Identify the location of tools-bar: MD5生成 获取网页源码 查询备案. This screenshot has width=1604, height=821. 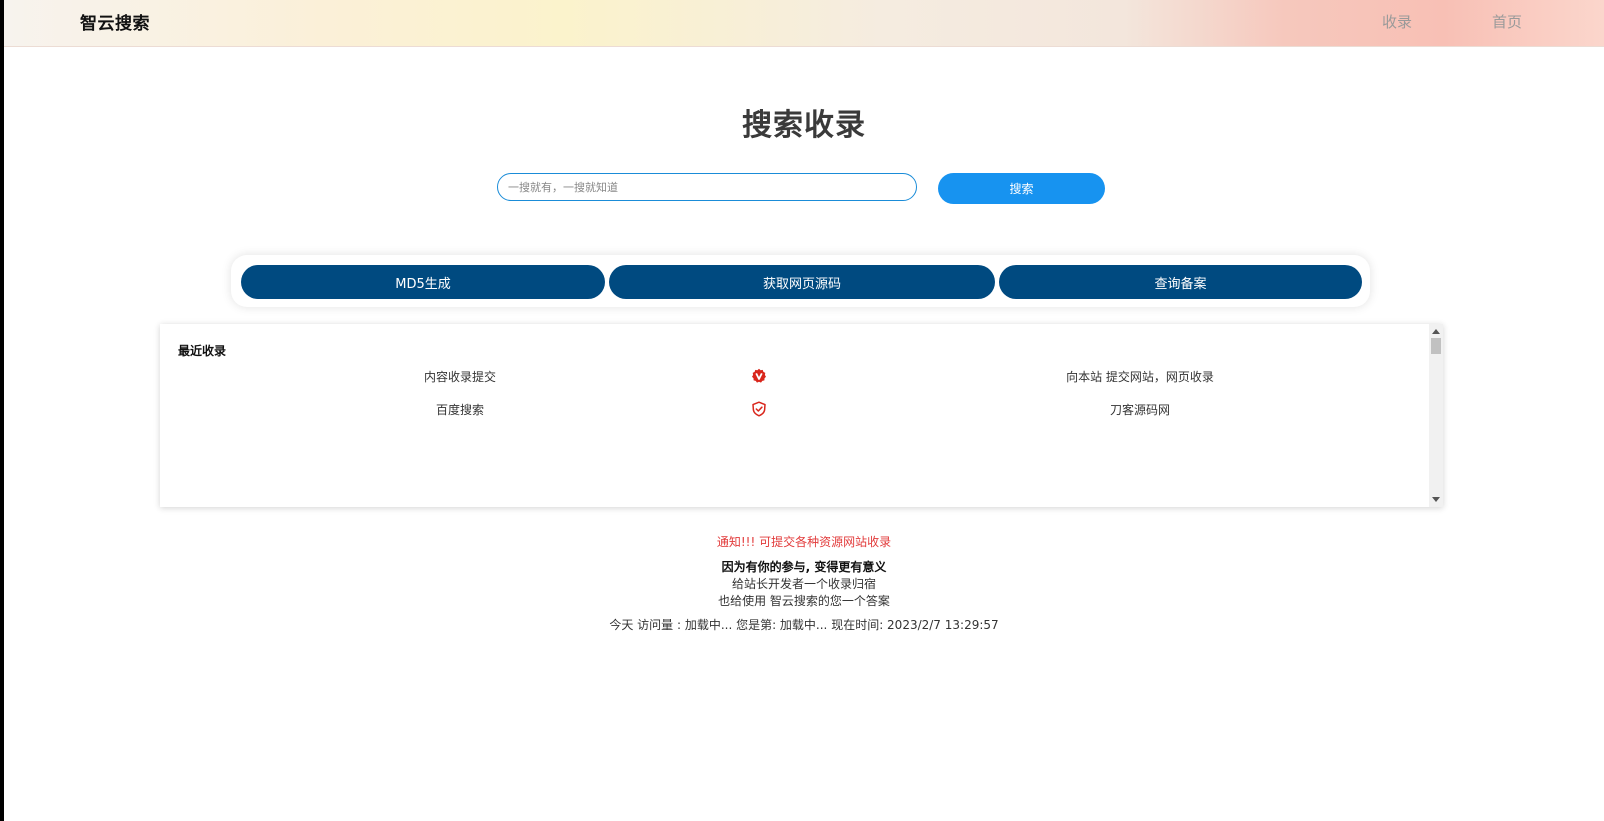
(800, 281).